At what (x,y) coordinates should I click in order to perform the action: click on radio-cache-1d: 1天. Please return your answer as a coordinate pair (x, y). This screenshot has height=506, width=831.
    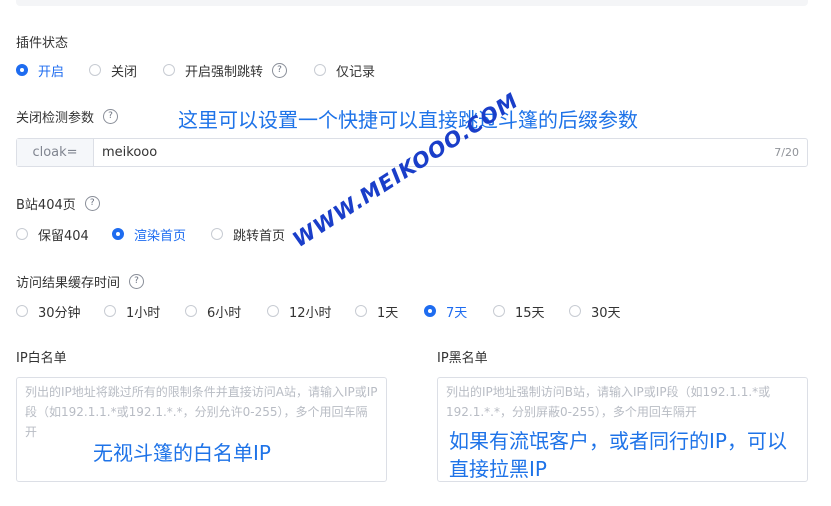
    Looking at the image, I should click on (376, 311).